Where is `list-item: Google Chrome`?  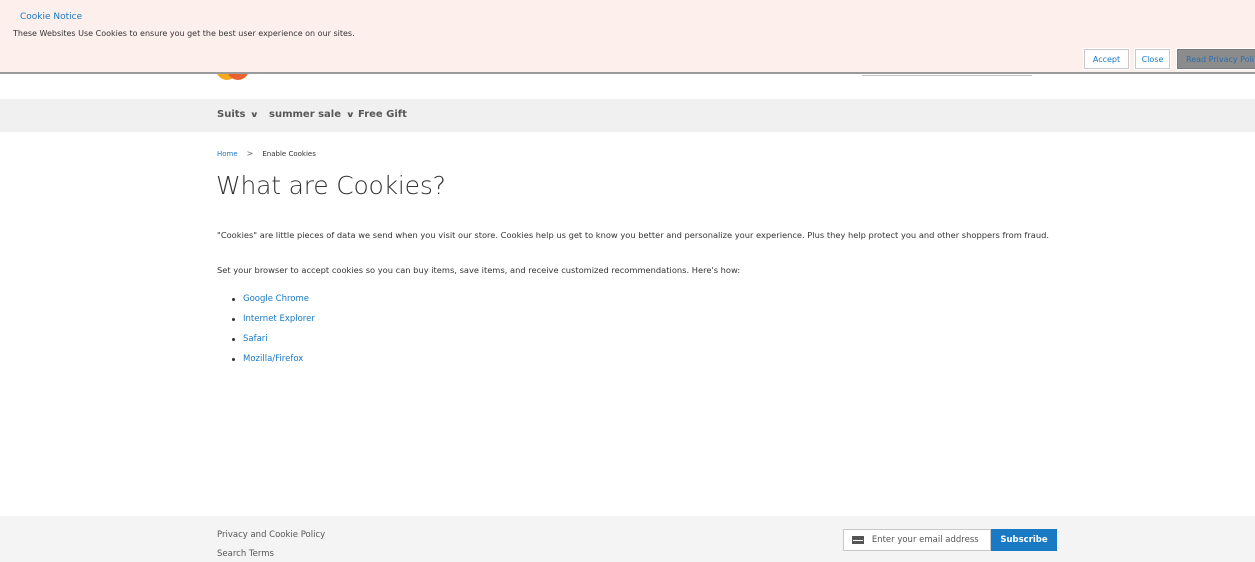
list-item: Google Chrome is located at coordinates (273, 299).